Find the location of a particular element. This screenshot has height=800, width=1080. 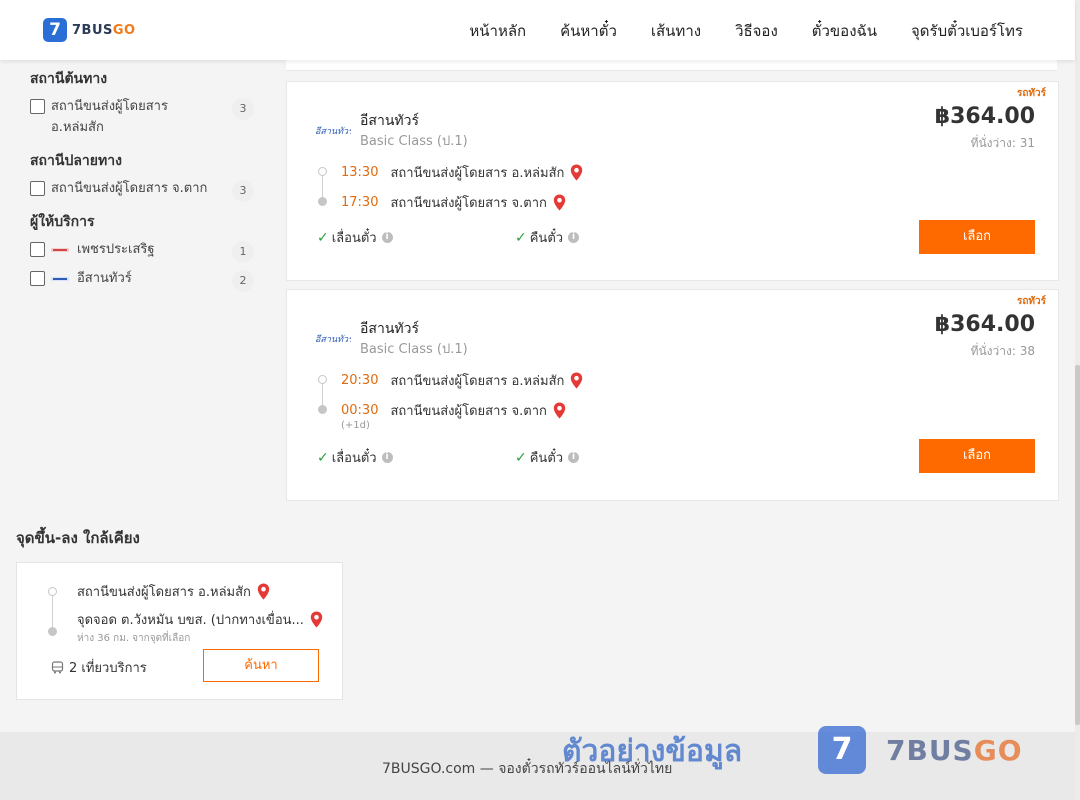

filter-option: สถานีขนส่งผู้โดยสาร อ.หล่มสัก 3 is located at coordinates (144, 117).